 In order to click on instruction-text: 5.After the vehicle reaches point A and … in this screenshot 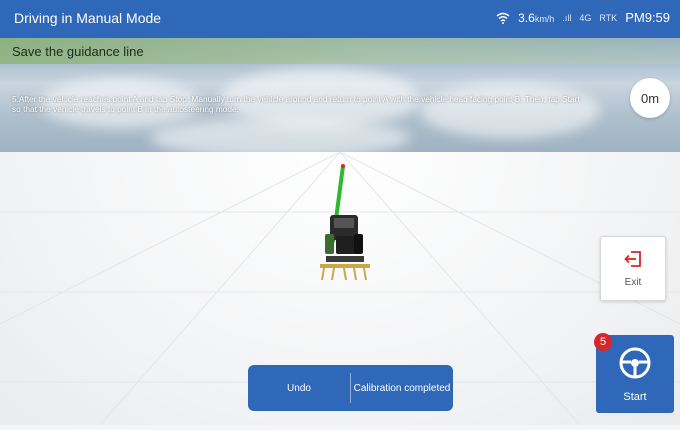, I will do `click(296, 104)`.